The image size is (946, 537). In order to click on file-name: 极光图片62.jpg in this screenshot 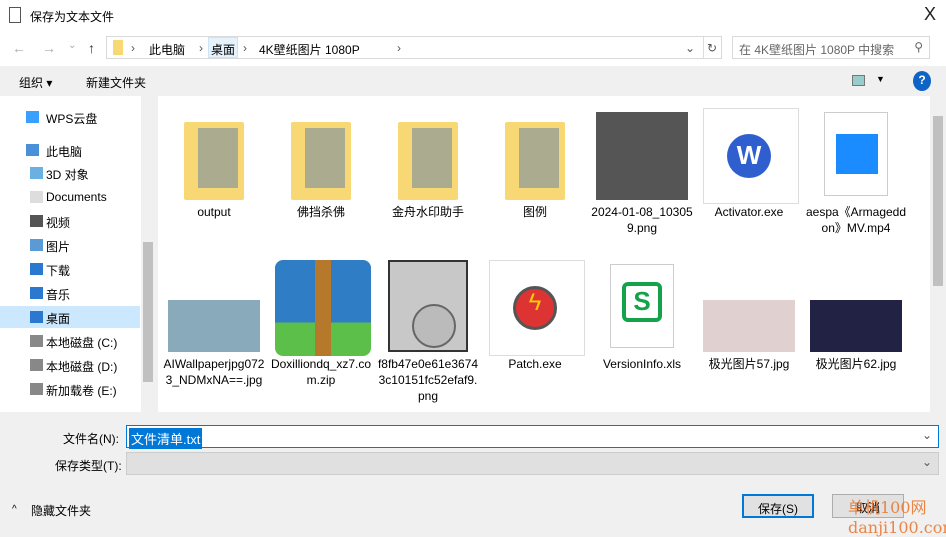, I will do `click(856, 364)`.